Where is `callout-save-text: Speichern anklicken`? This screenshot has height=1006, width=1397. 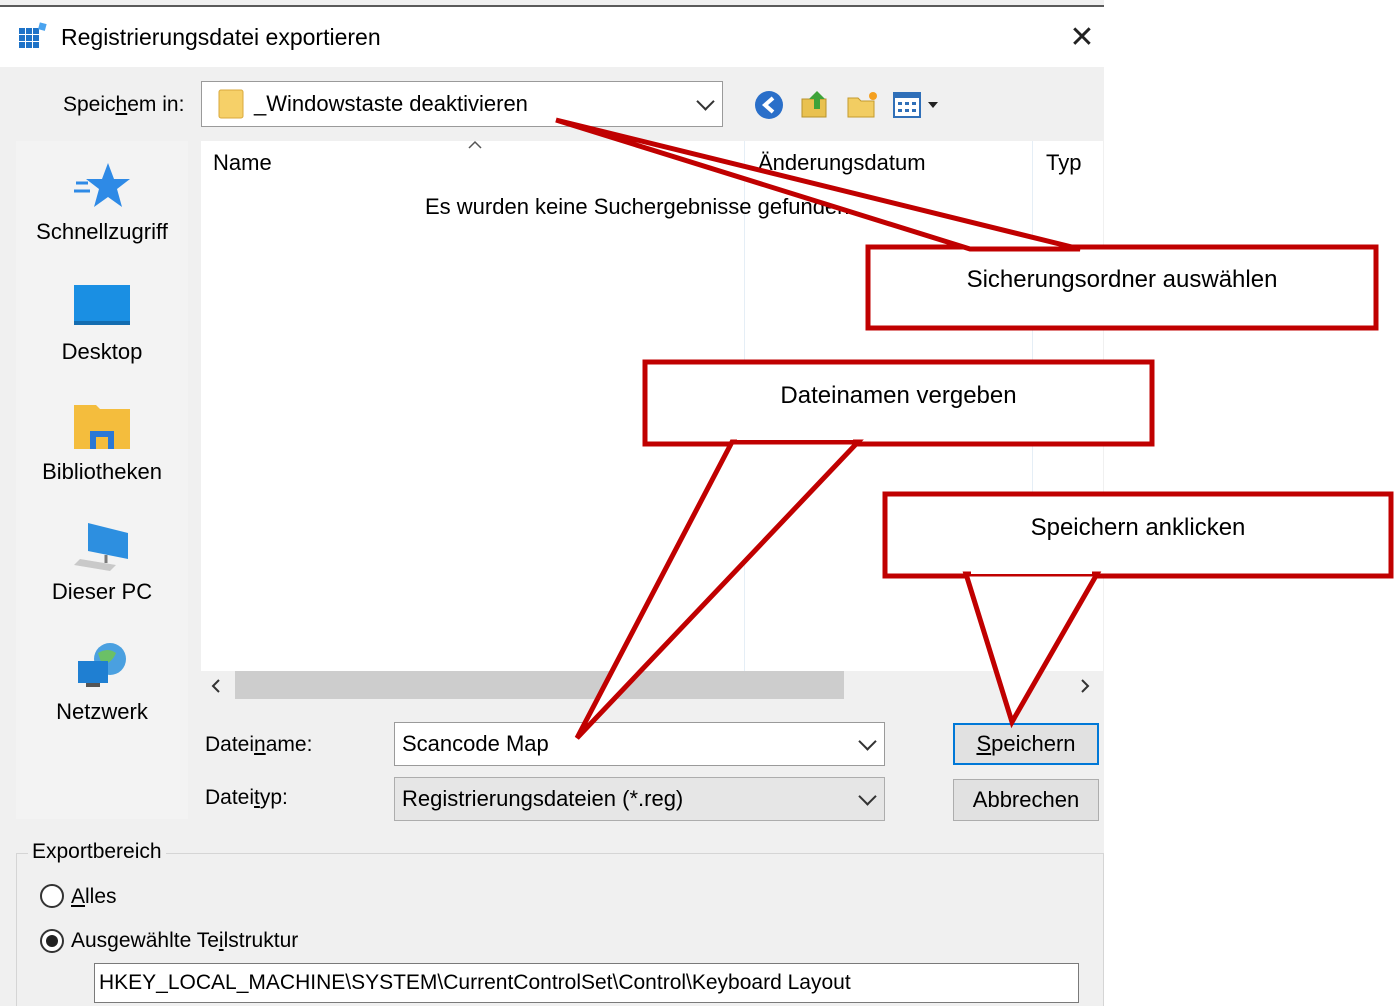
callout-save-text: Speichern anklicken is located at coordinates (1138, 527).